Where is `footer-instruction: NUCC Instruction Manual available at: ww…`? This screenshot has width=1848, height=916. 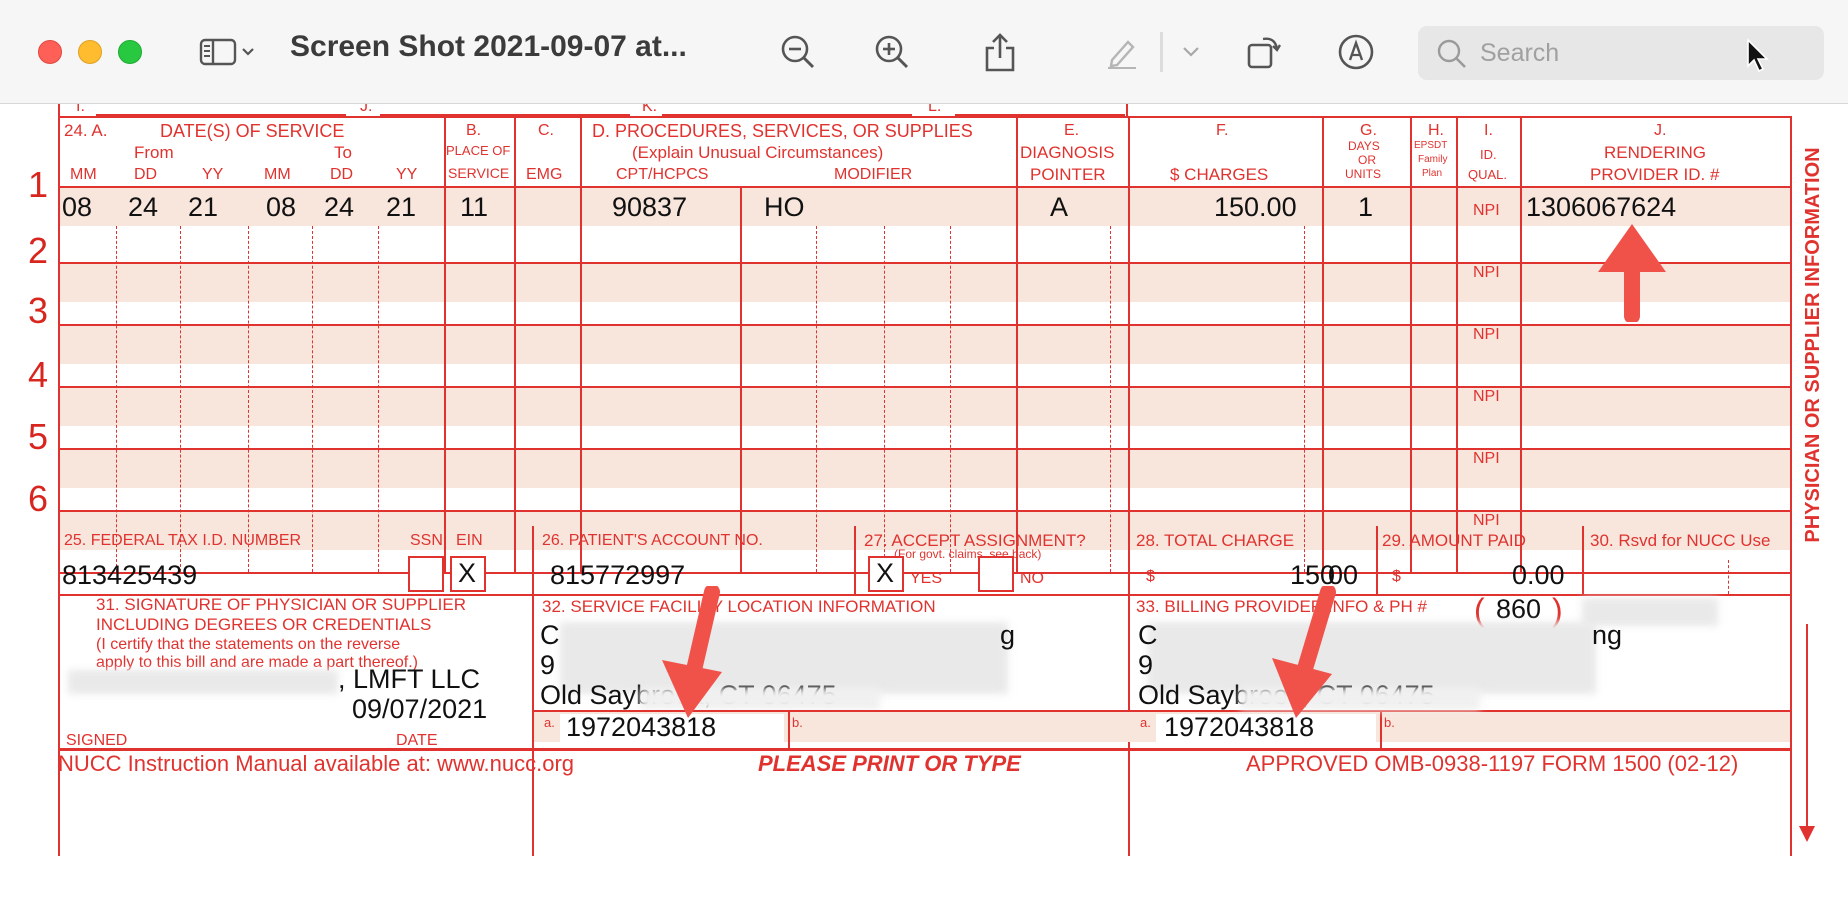
footer-instruction: NUCC Instruction Manual available at: ww… is located at coordinates (316, 763).